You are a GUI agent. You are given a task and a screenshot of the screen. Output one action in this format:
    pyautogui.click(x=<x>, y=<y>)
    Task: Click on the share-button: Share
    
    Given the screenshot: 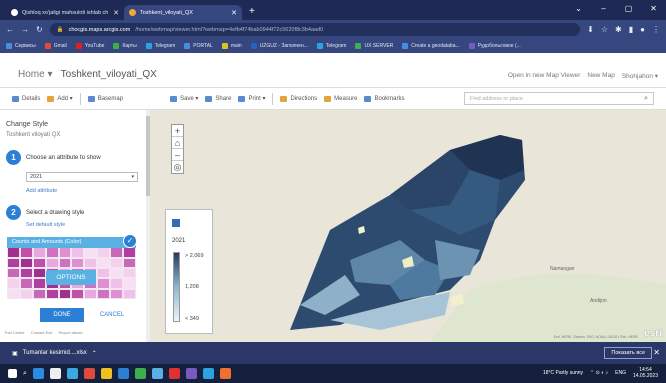 What is the action you would take?
    pyautogui.click(x=218, y=98)
    